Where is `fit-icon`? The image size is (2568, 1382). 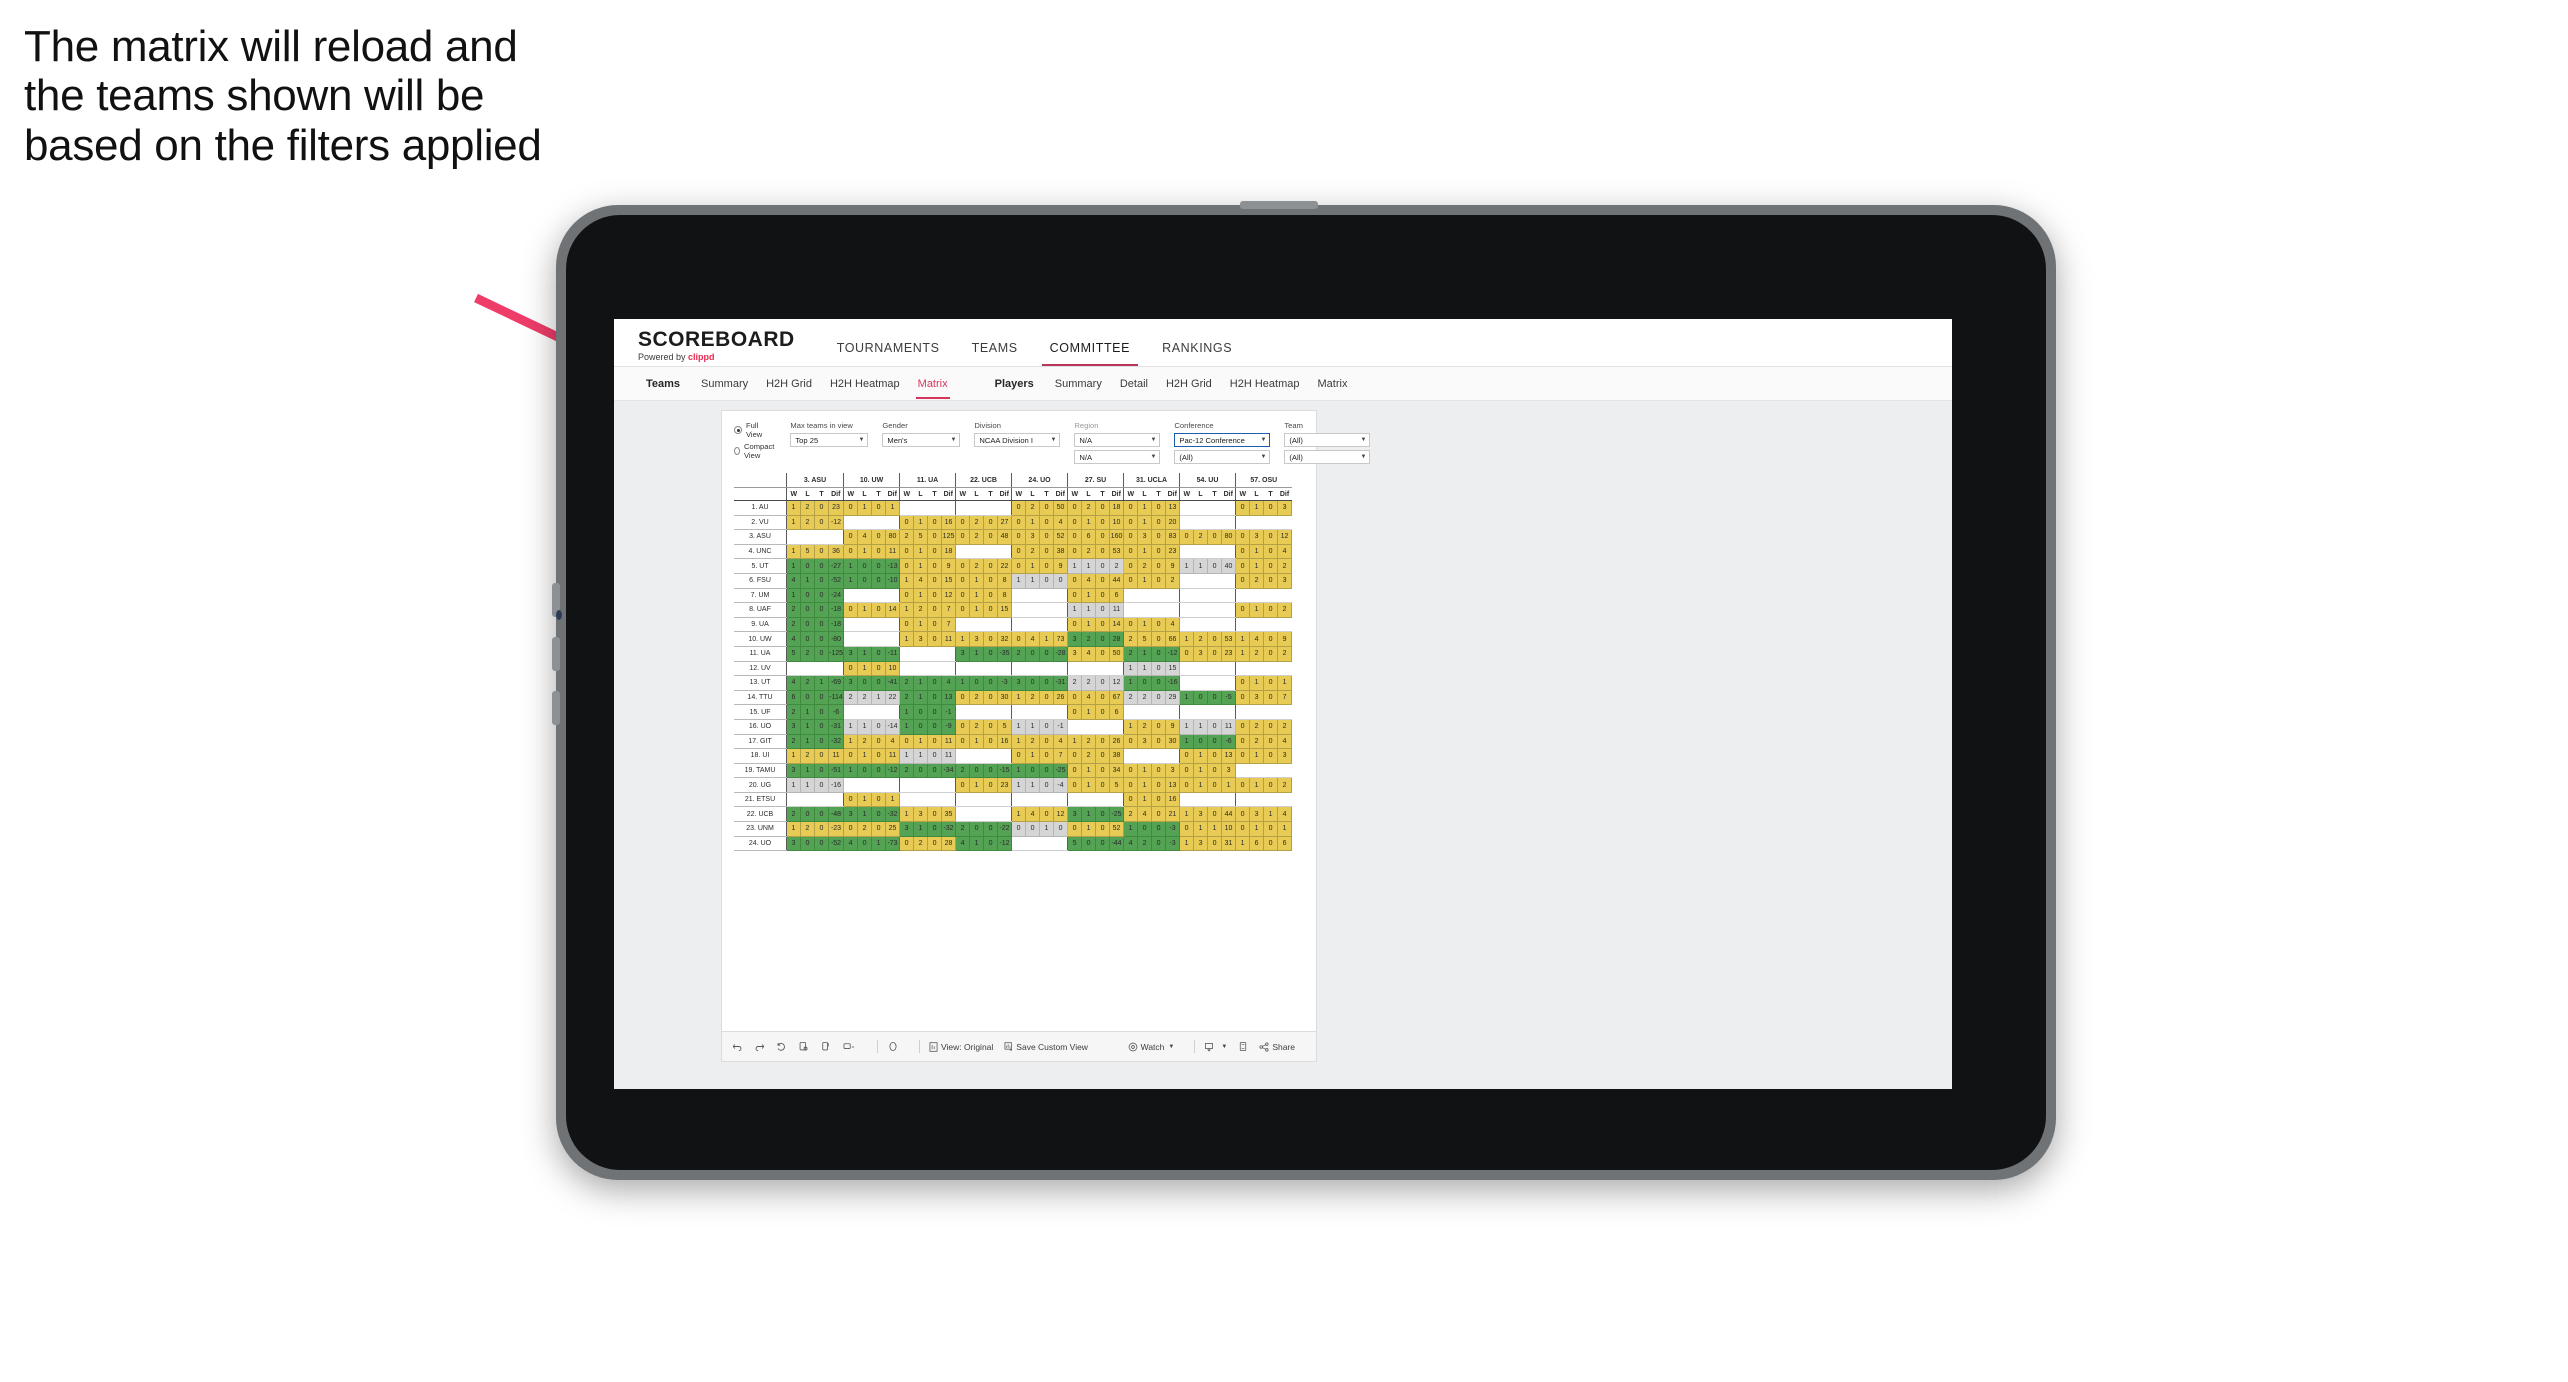 fit-icon is located at coordinates (849, 1046).